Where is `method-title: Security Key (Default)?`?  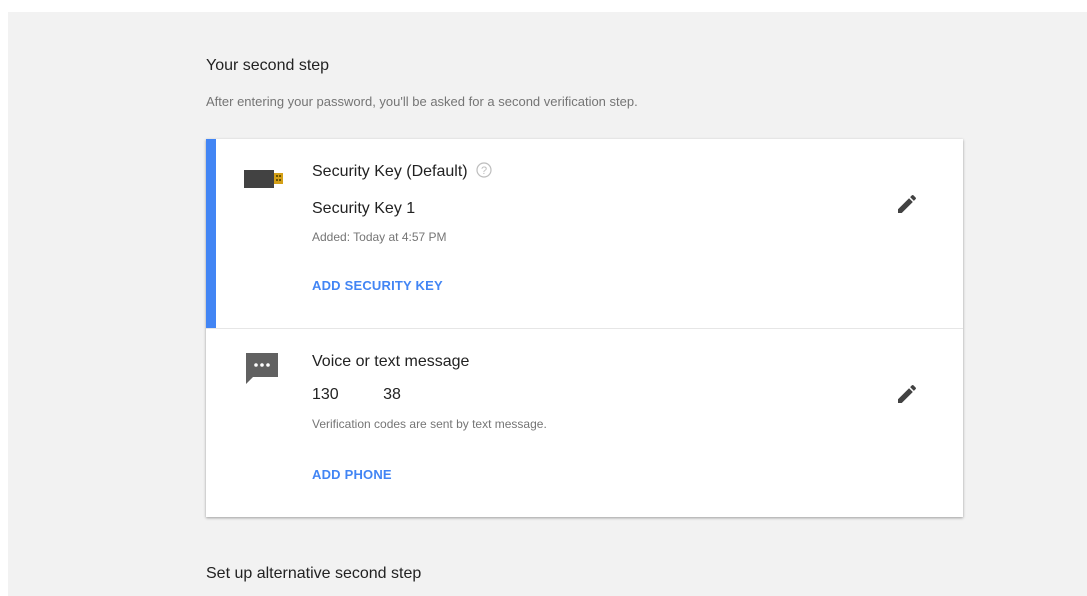
method-title: Security Key (Default)? is located at coordinates (402, 172).